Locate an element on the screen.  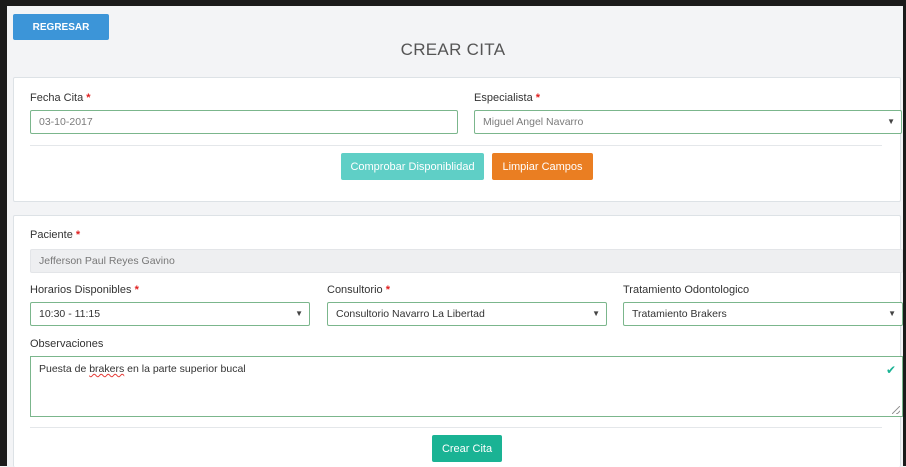
date-input: 03-10-2017 is located at coordinates (244, 122).